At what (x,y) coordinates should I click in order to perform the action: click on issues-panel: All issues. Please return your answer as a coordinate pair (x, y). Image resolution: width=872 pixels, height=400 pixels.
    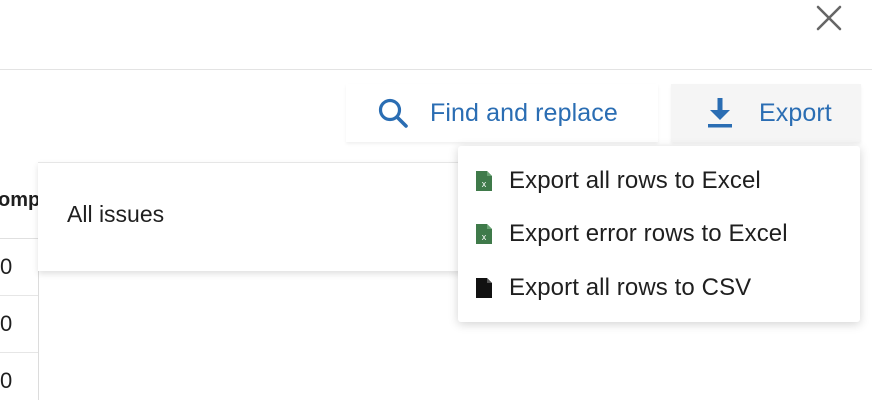
    Looking at the image, I should click on (258, 216).